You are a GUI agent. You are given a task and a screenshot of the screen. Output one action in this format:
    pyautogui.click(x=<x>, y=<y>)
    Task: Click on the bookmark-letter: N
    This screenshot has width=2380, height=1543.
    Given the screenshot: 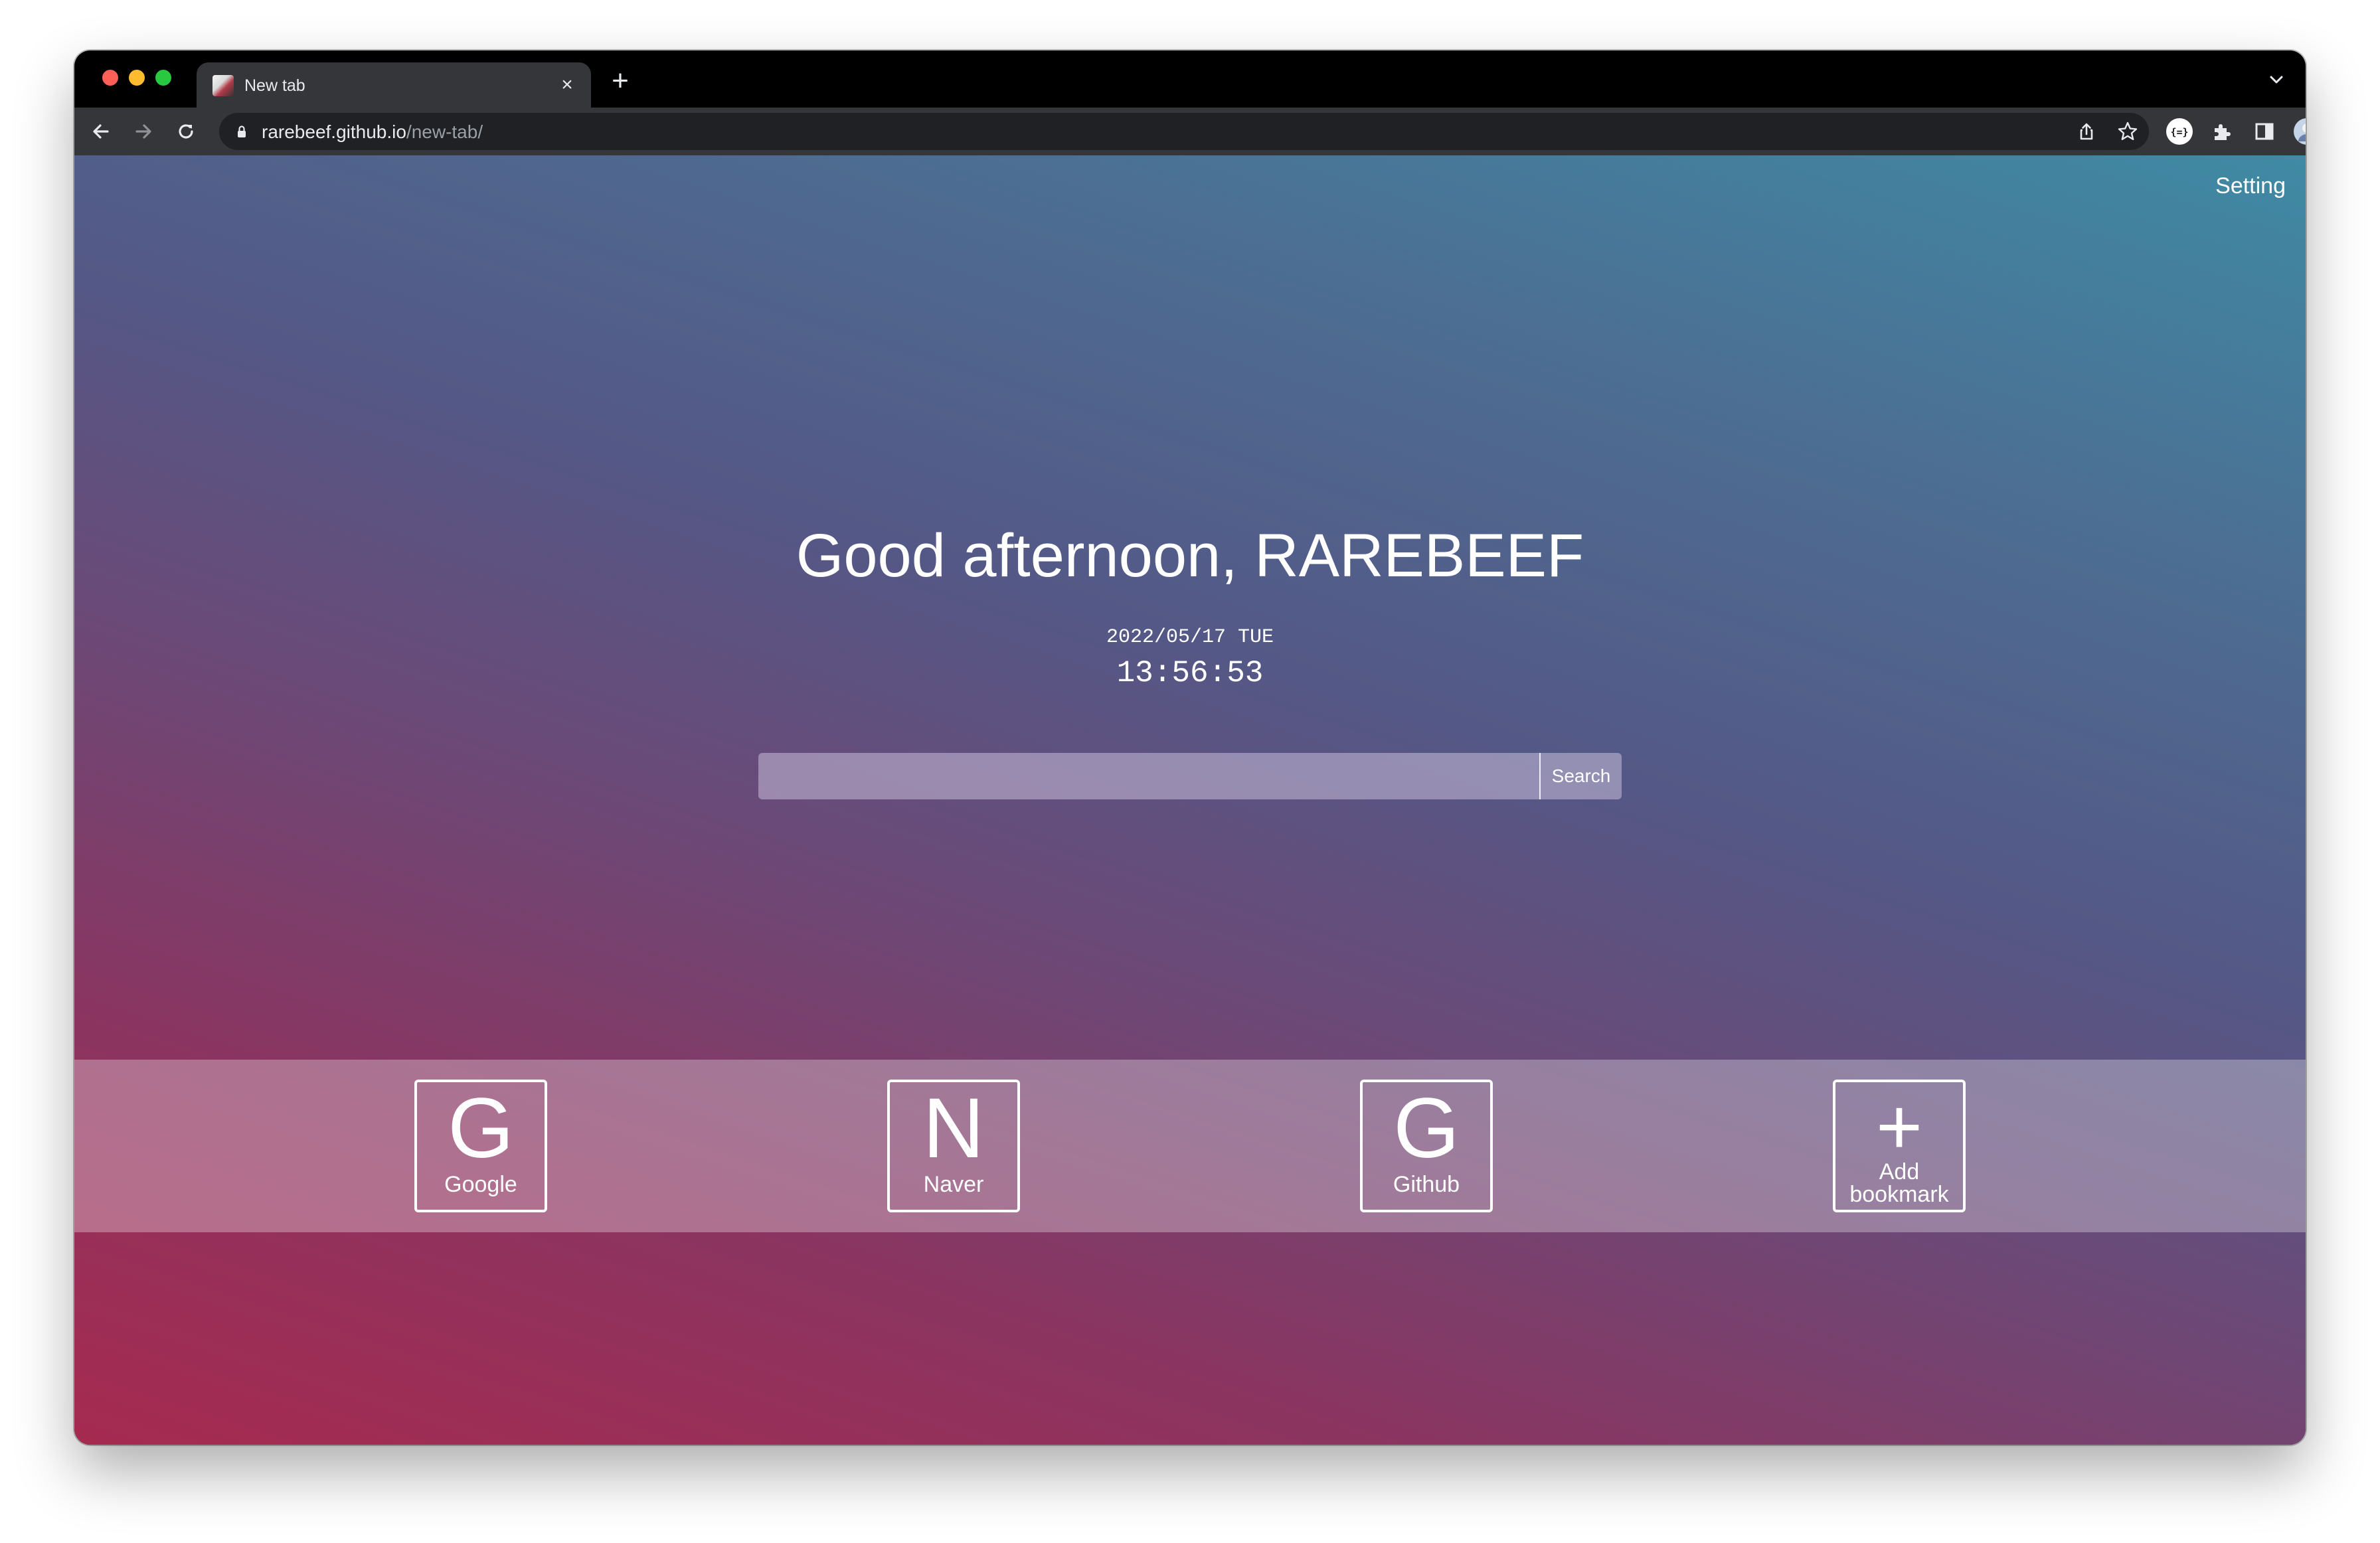 What is the action you would take?
    pyautogui.click(x=953, y=1128)
    